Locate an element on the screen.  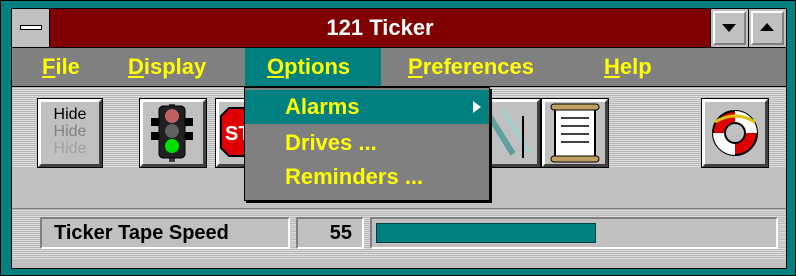
ticker-speed-slider is located at coordinates (574, 233).